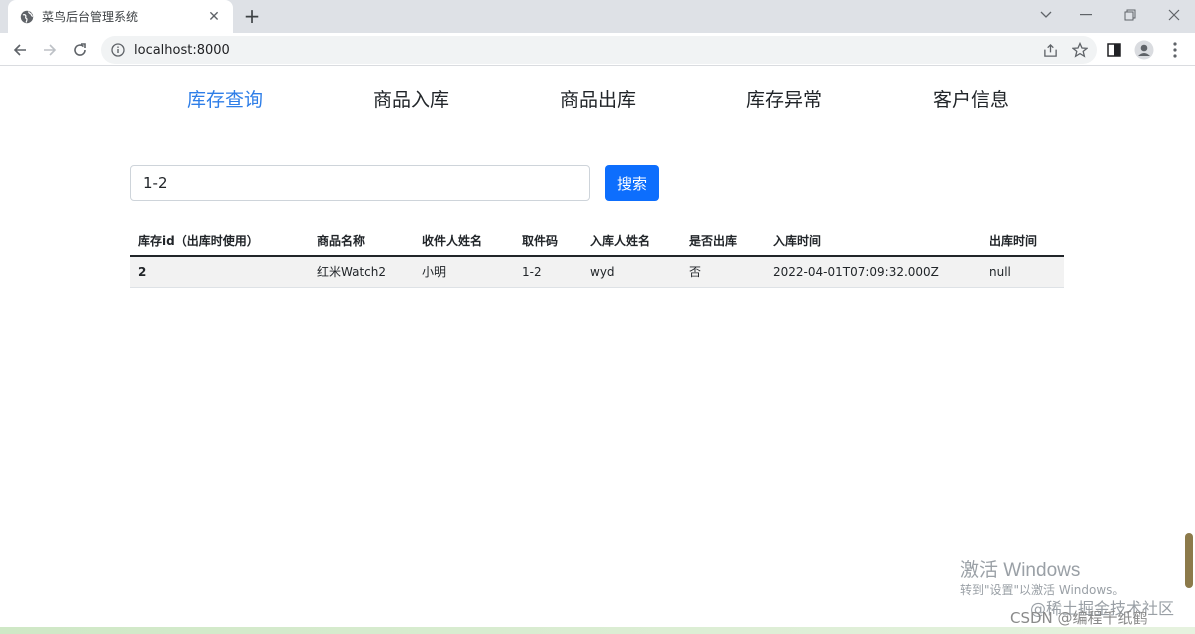 The image size is (1195, 634). I want to click on browser-toolbar: localhost:8000, so click(597, 49).